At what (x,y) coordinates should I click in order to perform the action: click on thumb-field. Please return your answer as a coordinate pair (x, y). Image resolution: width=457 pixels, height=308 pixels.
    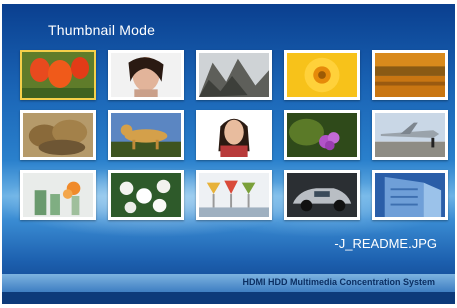
    Looking at the image, I should click on (410, 75).